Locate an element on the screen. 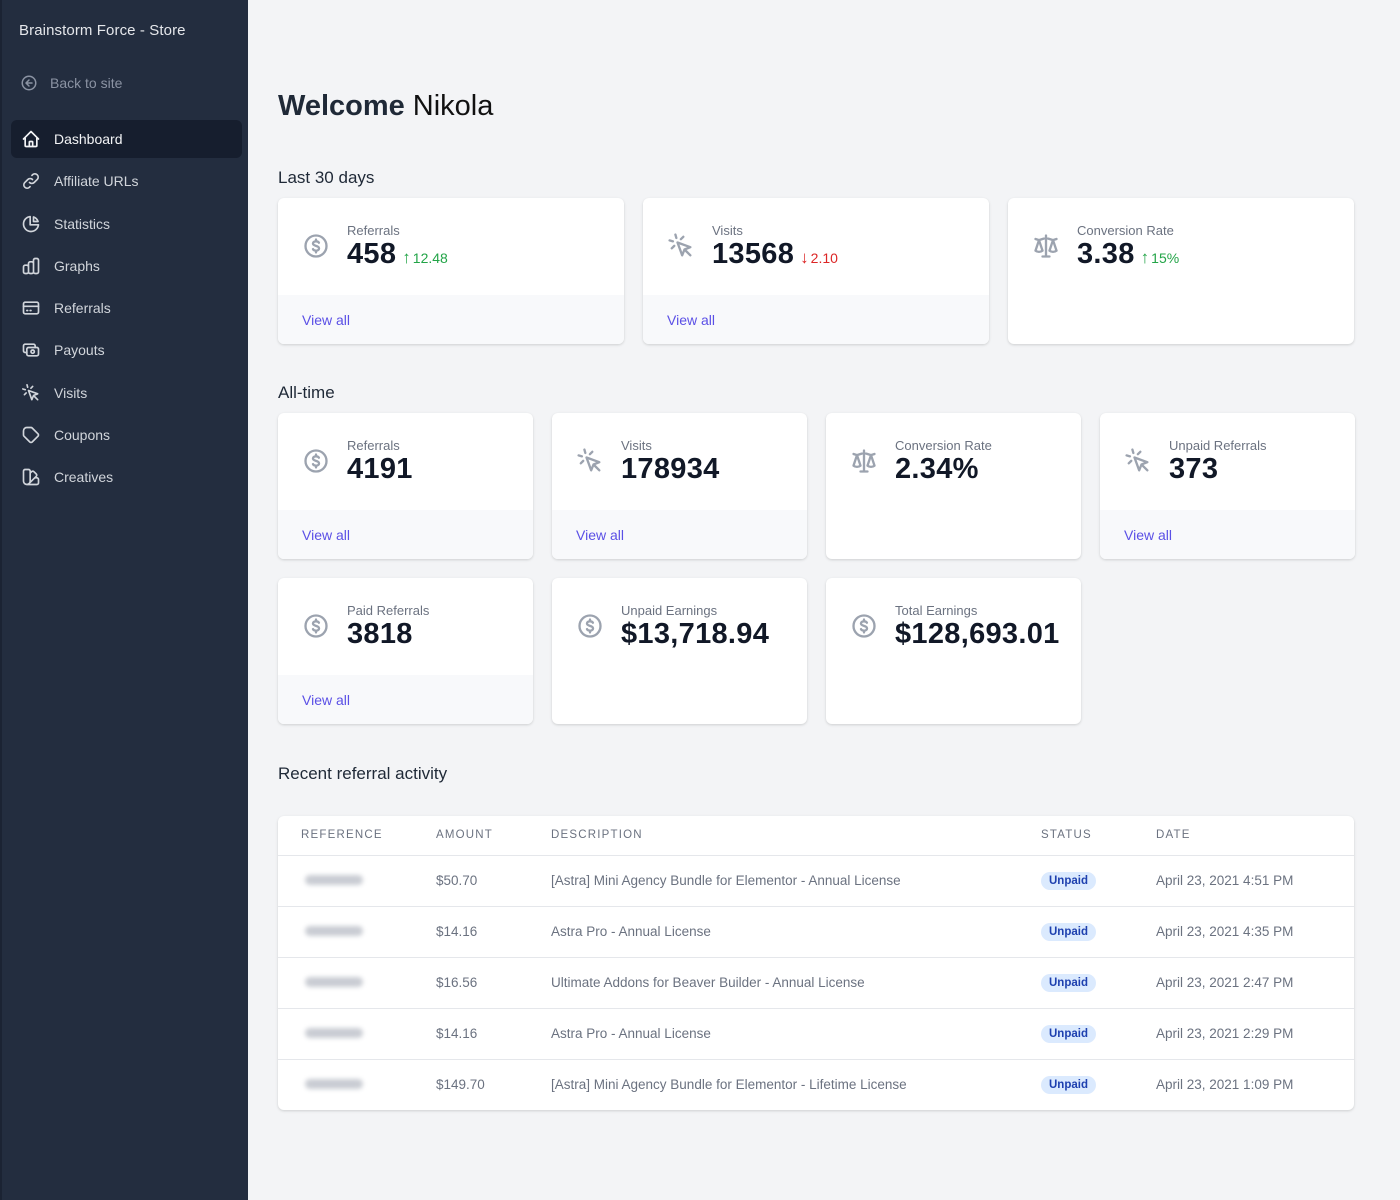 Image resolution: width=1400 pixels, height=1200 pixels. stat-label: Total Earnings is located at coordinates (936, 610).